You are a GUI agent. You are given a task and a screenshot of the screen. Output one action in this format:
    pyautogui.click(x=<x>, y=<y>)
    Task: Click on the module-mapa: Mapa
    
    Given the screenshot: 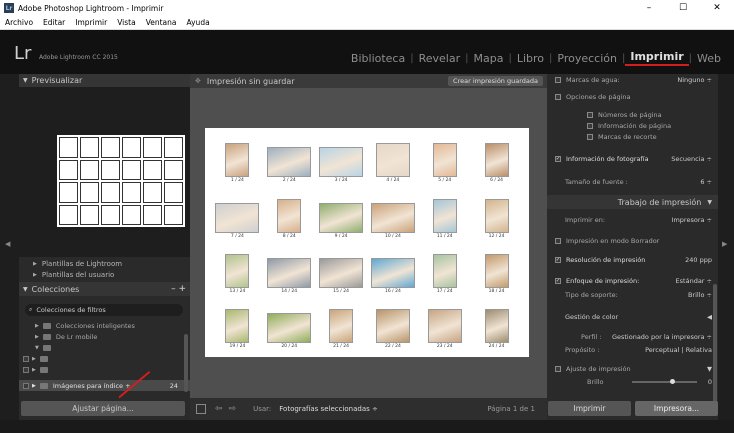 What is the action you would take?
    pyautogui.click(x=488, y=58)
    